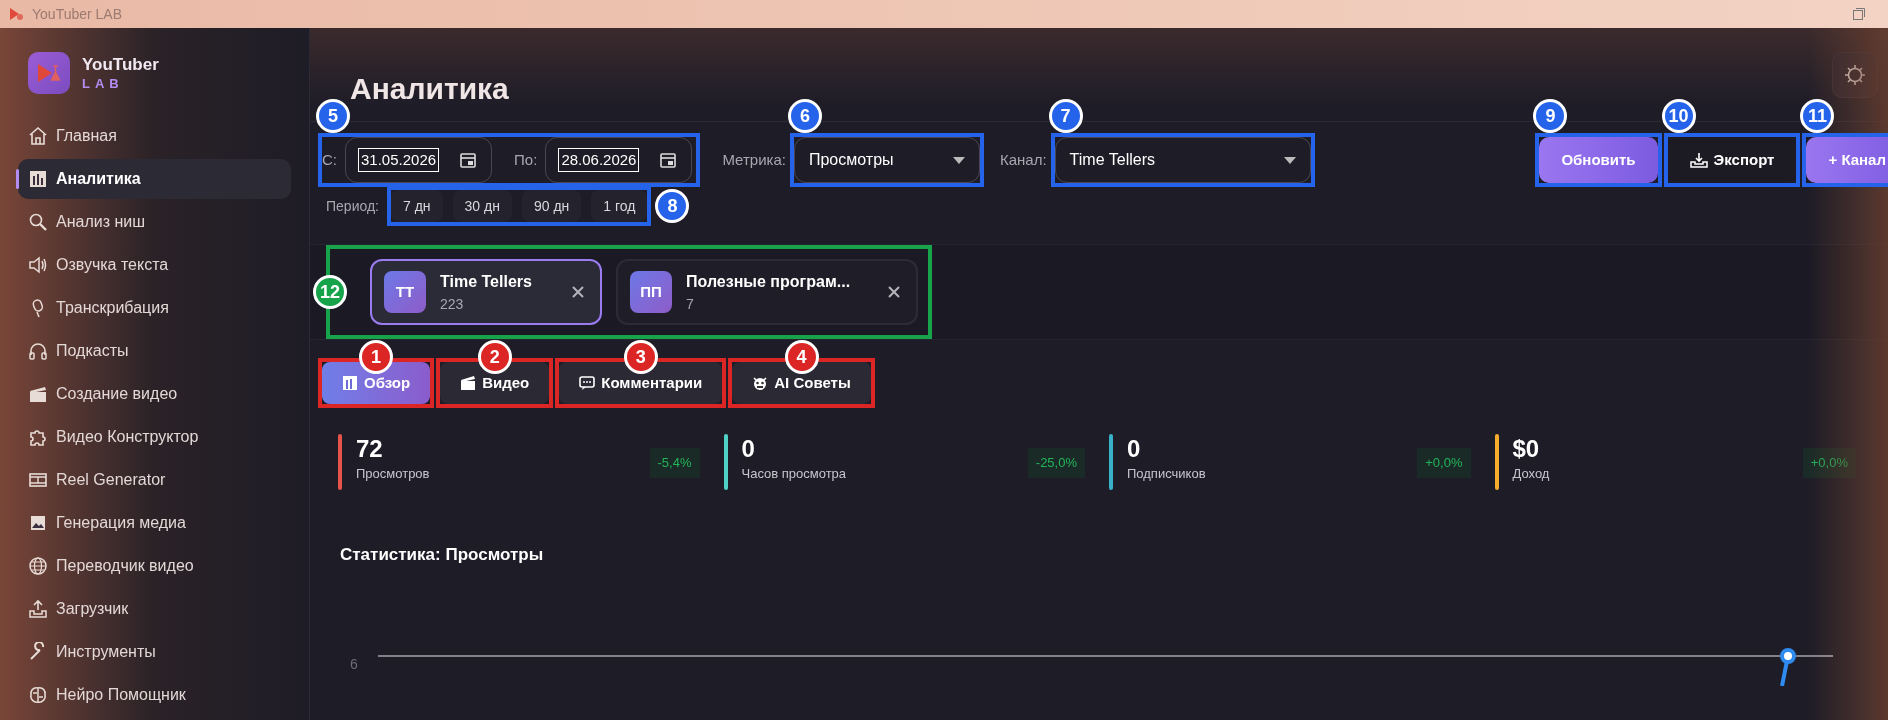  Describe the element at coordinates (674, 463) in the screenshot. I see `change-badge: -5,4%` at that location.